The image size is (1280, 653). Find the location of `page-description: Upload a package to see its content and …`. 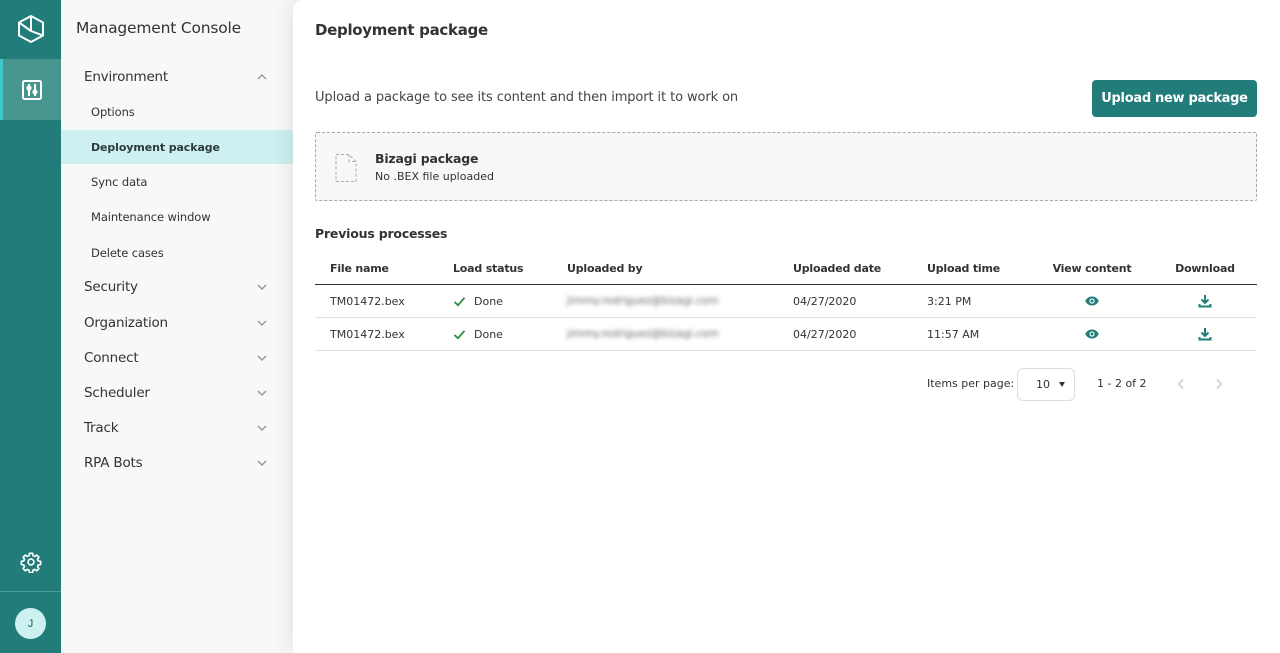

page-description: Upload a package to see its content and … is located at coordinates (527, 97).